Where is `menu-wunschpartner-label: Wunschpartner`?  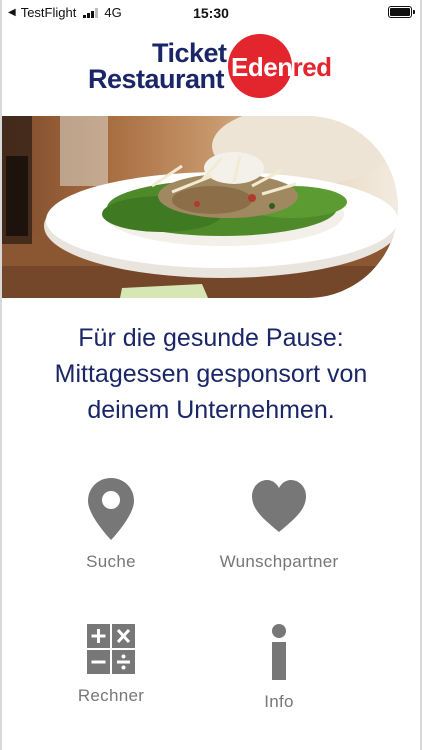 menu-wunschpartner-label: Wunschpartner is located at coordinates (279, 561).